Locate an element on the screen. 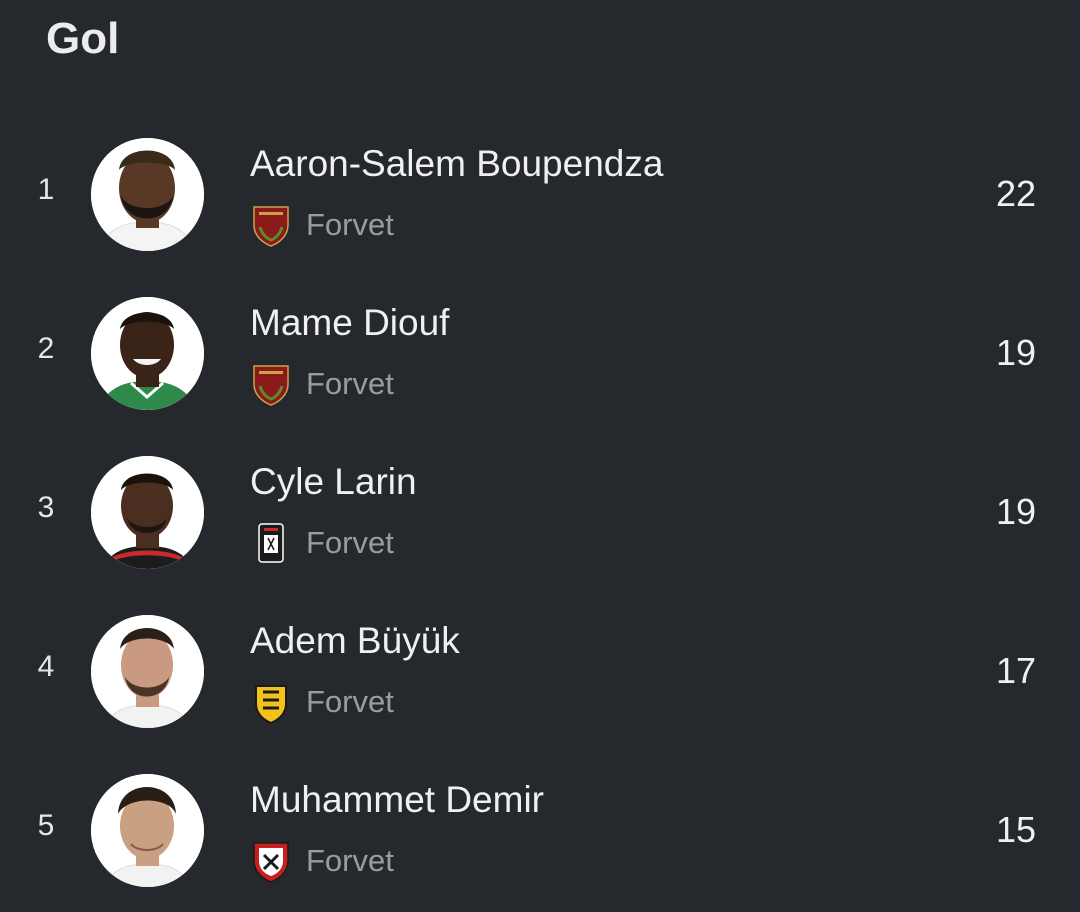  goal-count: 17 is located at coordinates (1015, 670).